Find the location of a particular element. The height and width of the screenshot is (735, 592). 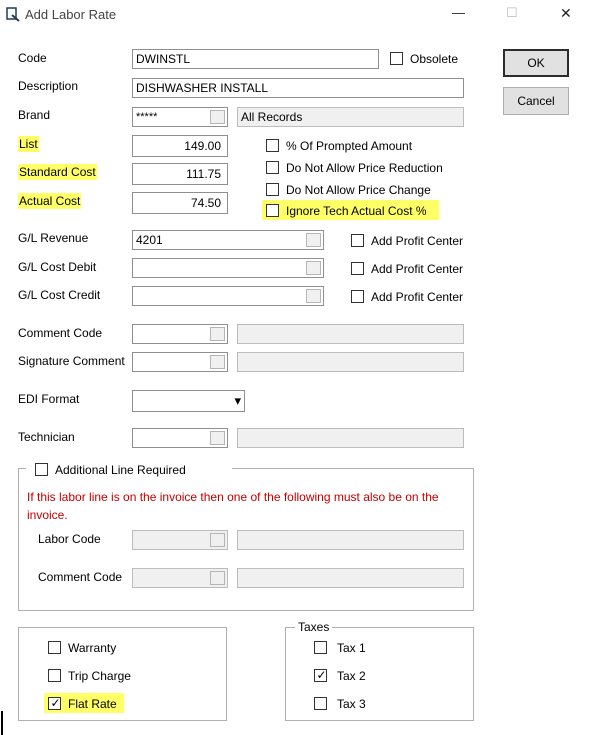

cancel-button: Cancel is located at coordinates (536, 101).